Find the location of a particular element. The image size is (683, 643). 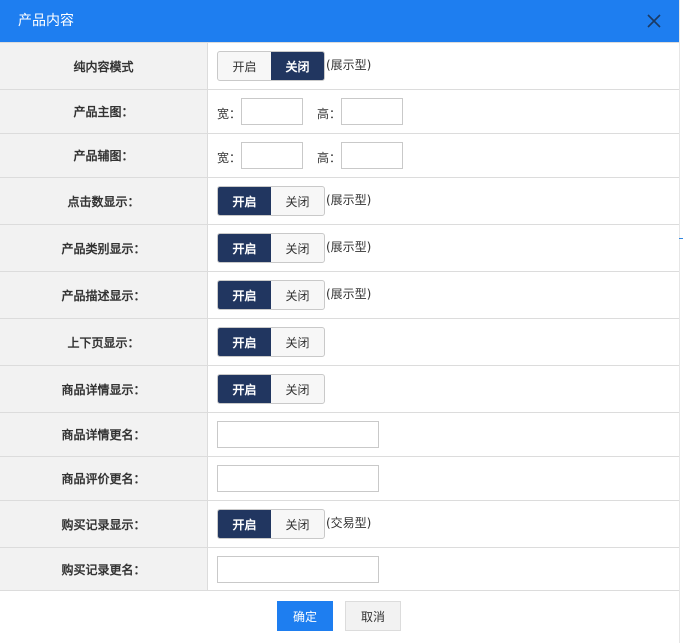

row-description: 产品描述显示： 开启 关闭 (展示型) is located at coordinates (339, 295).